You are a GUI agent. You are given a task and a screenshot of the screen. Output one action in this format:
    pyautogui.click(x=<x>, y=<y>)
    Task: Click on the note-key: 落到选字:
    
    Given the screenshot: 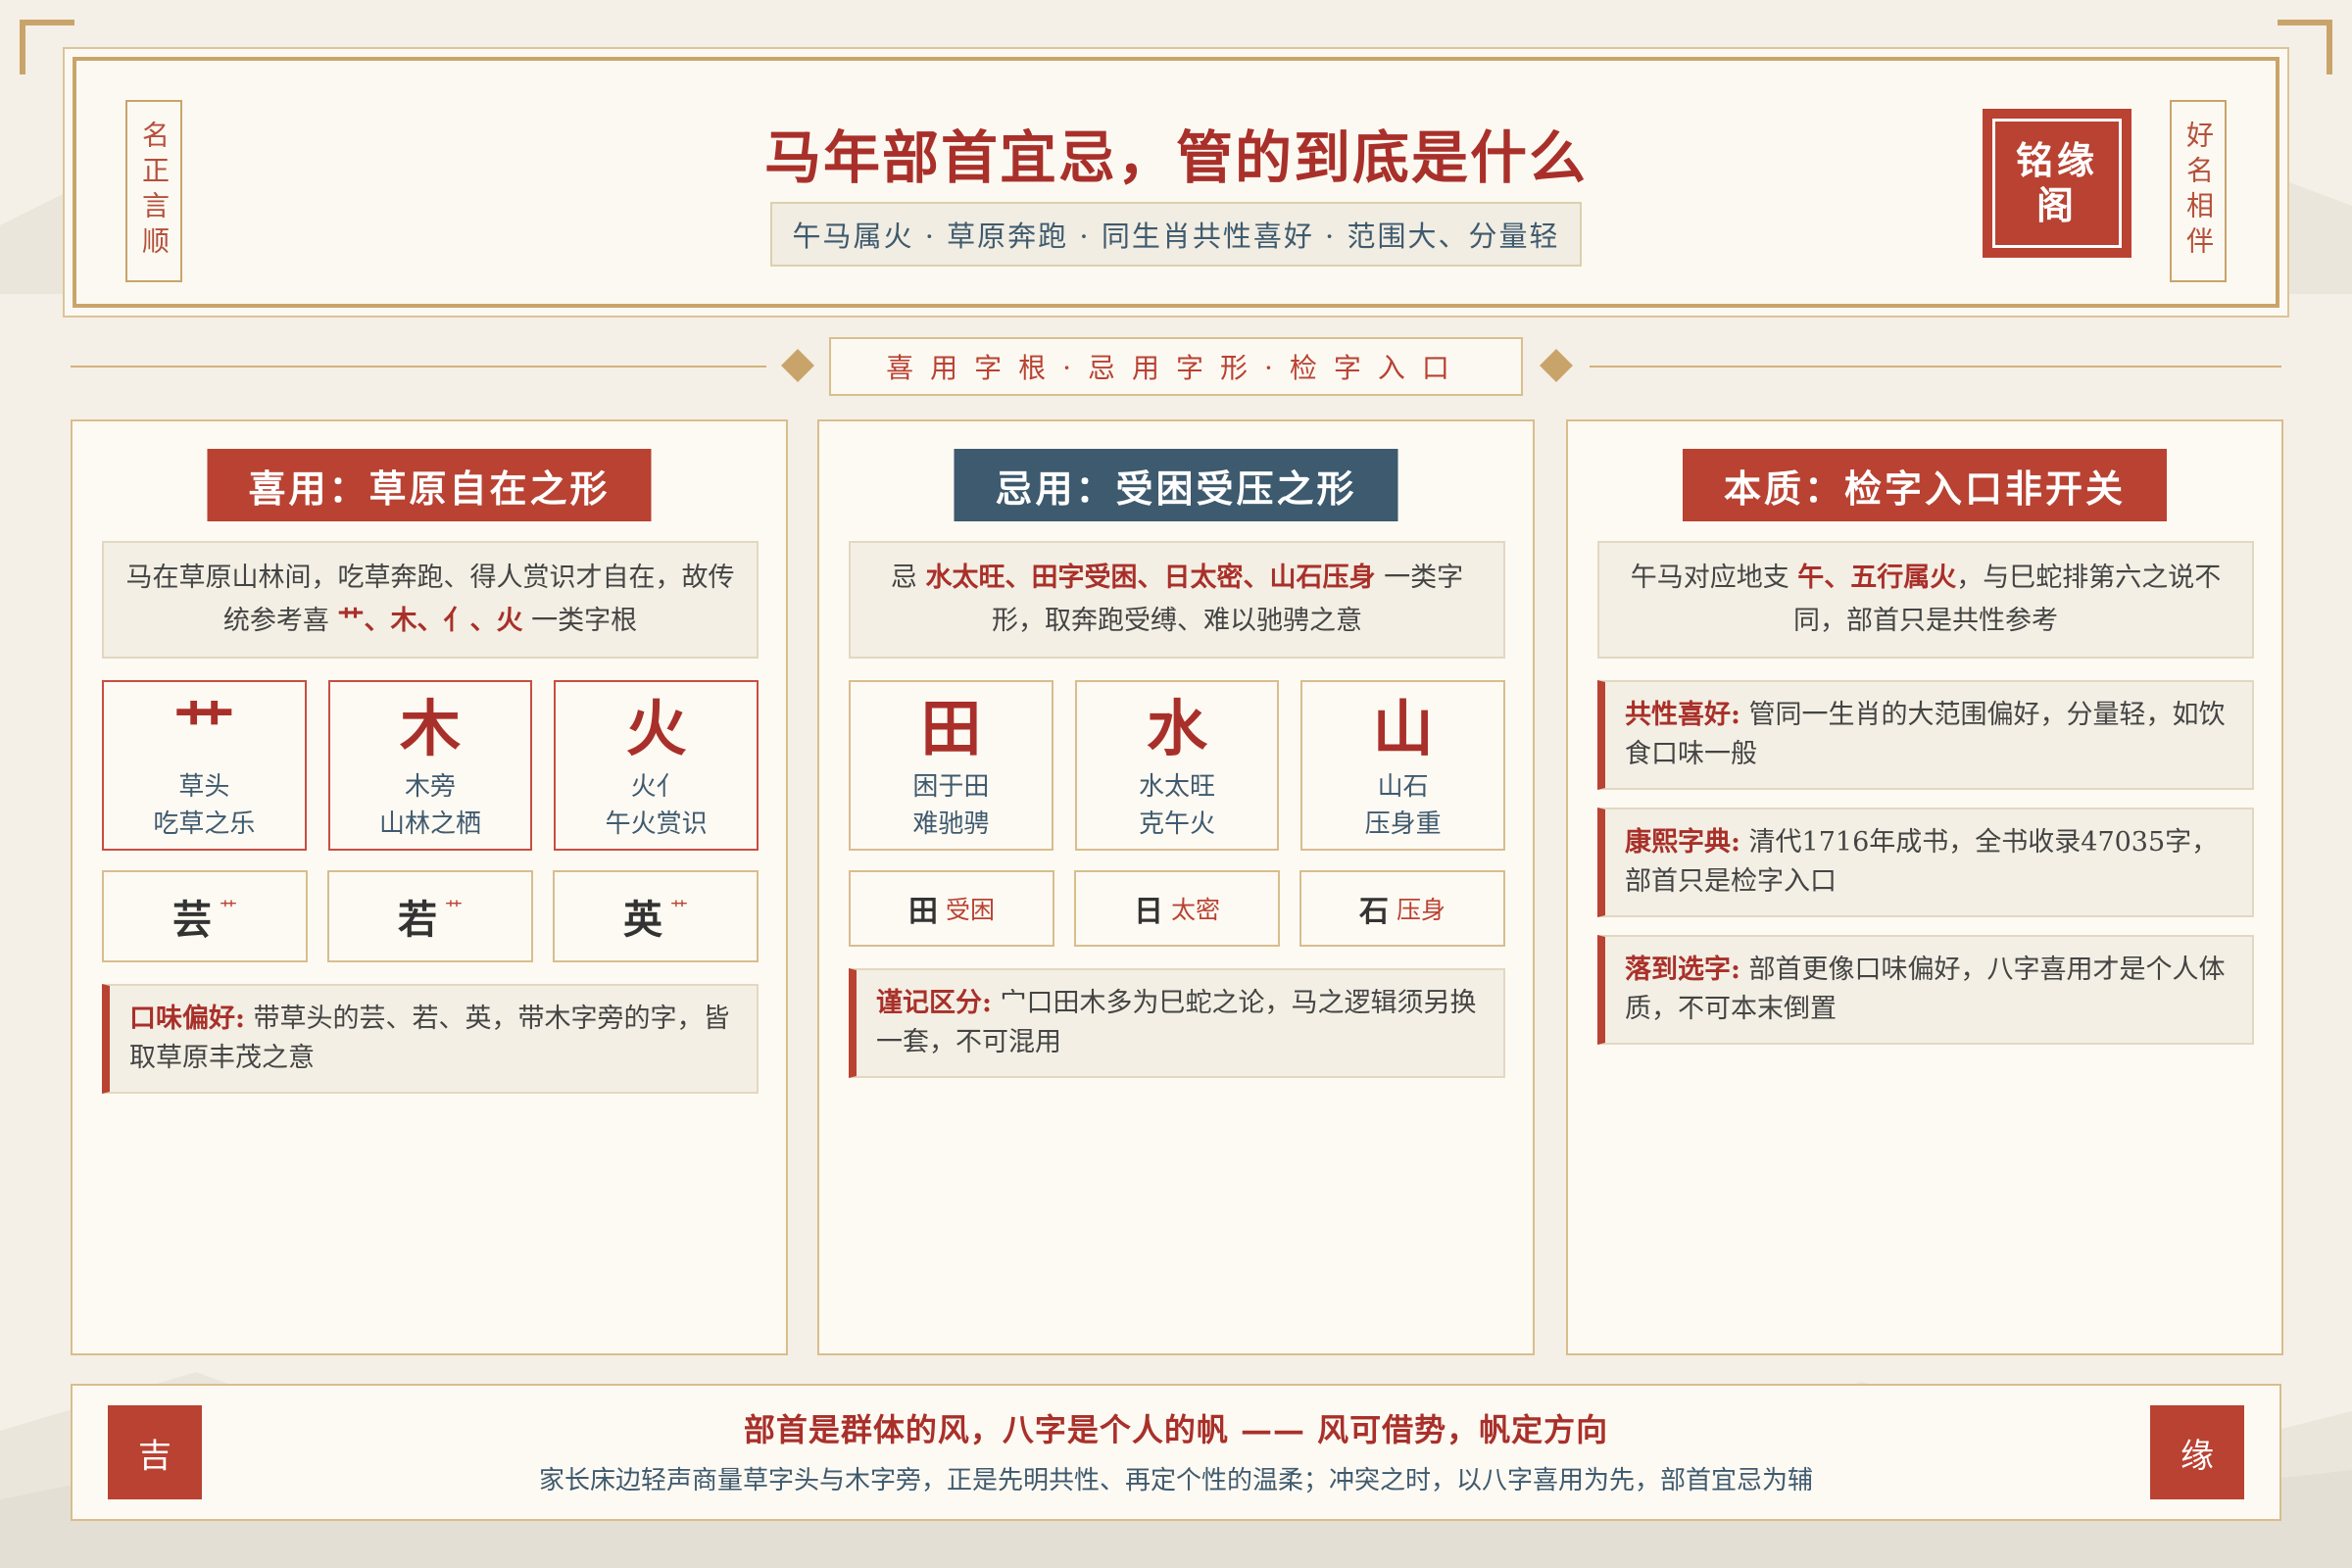 What is the action you would take?
    pyautogui.click(x=1682, y=970)
    